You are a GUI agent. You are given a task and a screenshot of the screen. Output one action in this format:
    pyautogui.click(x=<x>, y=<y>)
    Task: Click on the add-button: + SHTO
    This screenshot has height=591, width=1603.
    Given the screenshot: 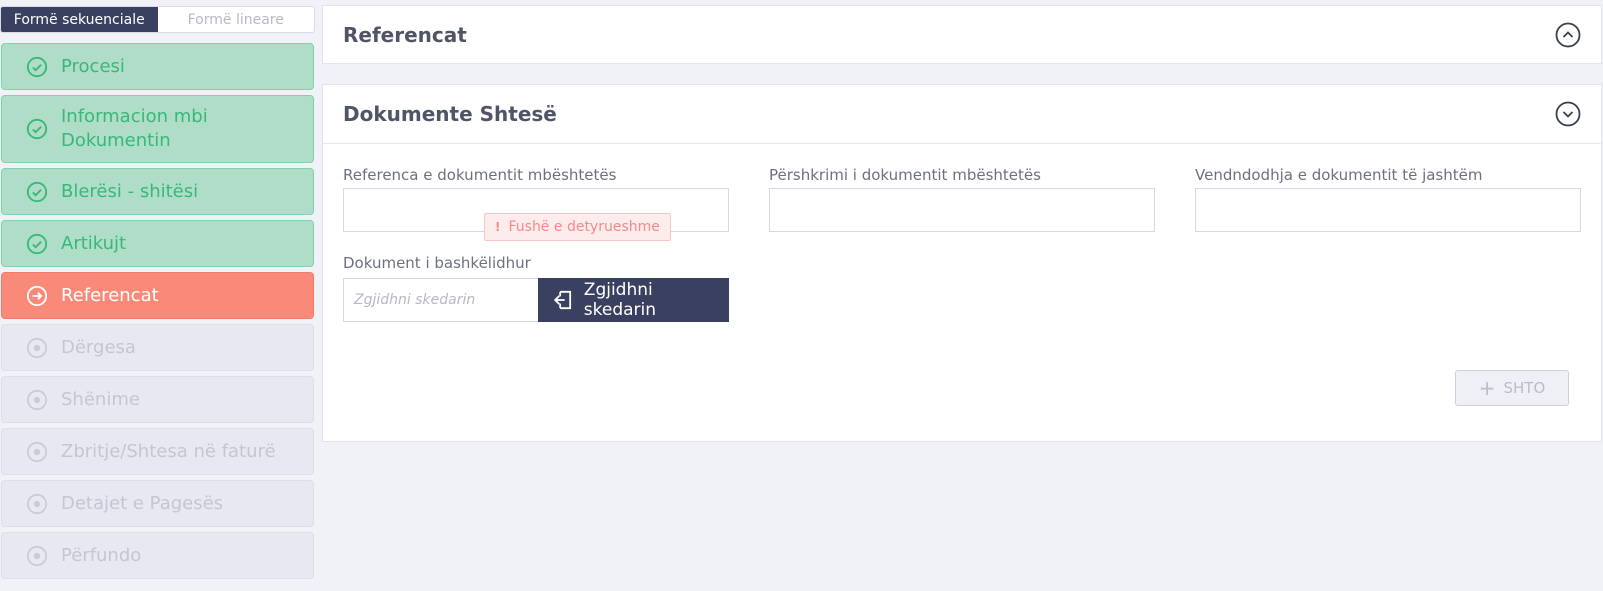 What is the action you would take?
    pyautogui.click(x=1512, y=388)
    